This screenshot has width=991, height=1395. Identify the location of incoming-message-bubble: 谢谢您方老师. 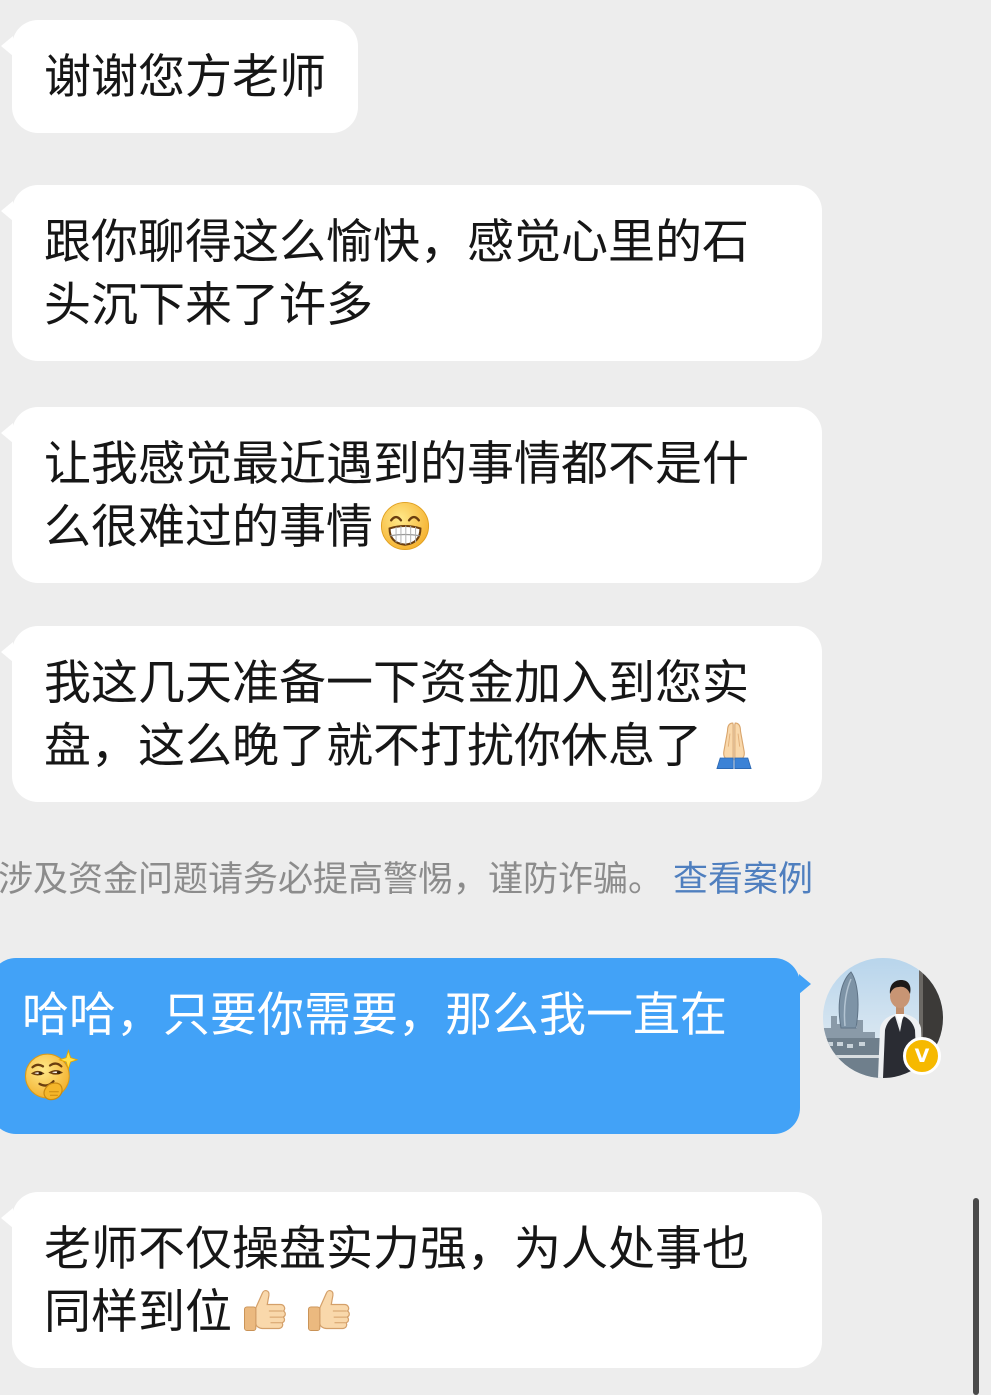
(179, 76).